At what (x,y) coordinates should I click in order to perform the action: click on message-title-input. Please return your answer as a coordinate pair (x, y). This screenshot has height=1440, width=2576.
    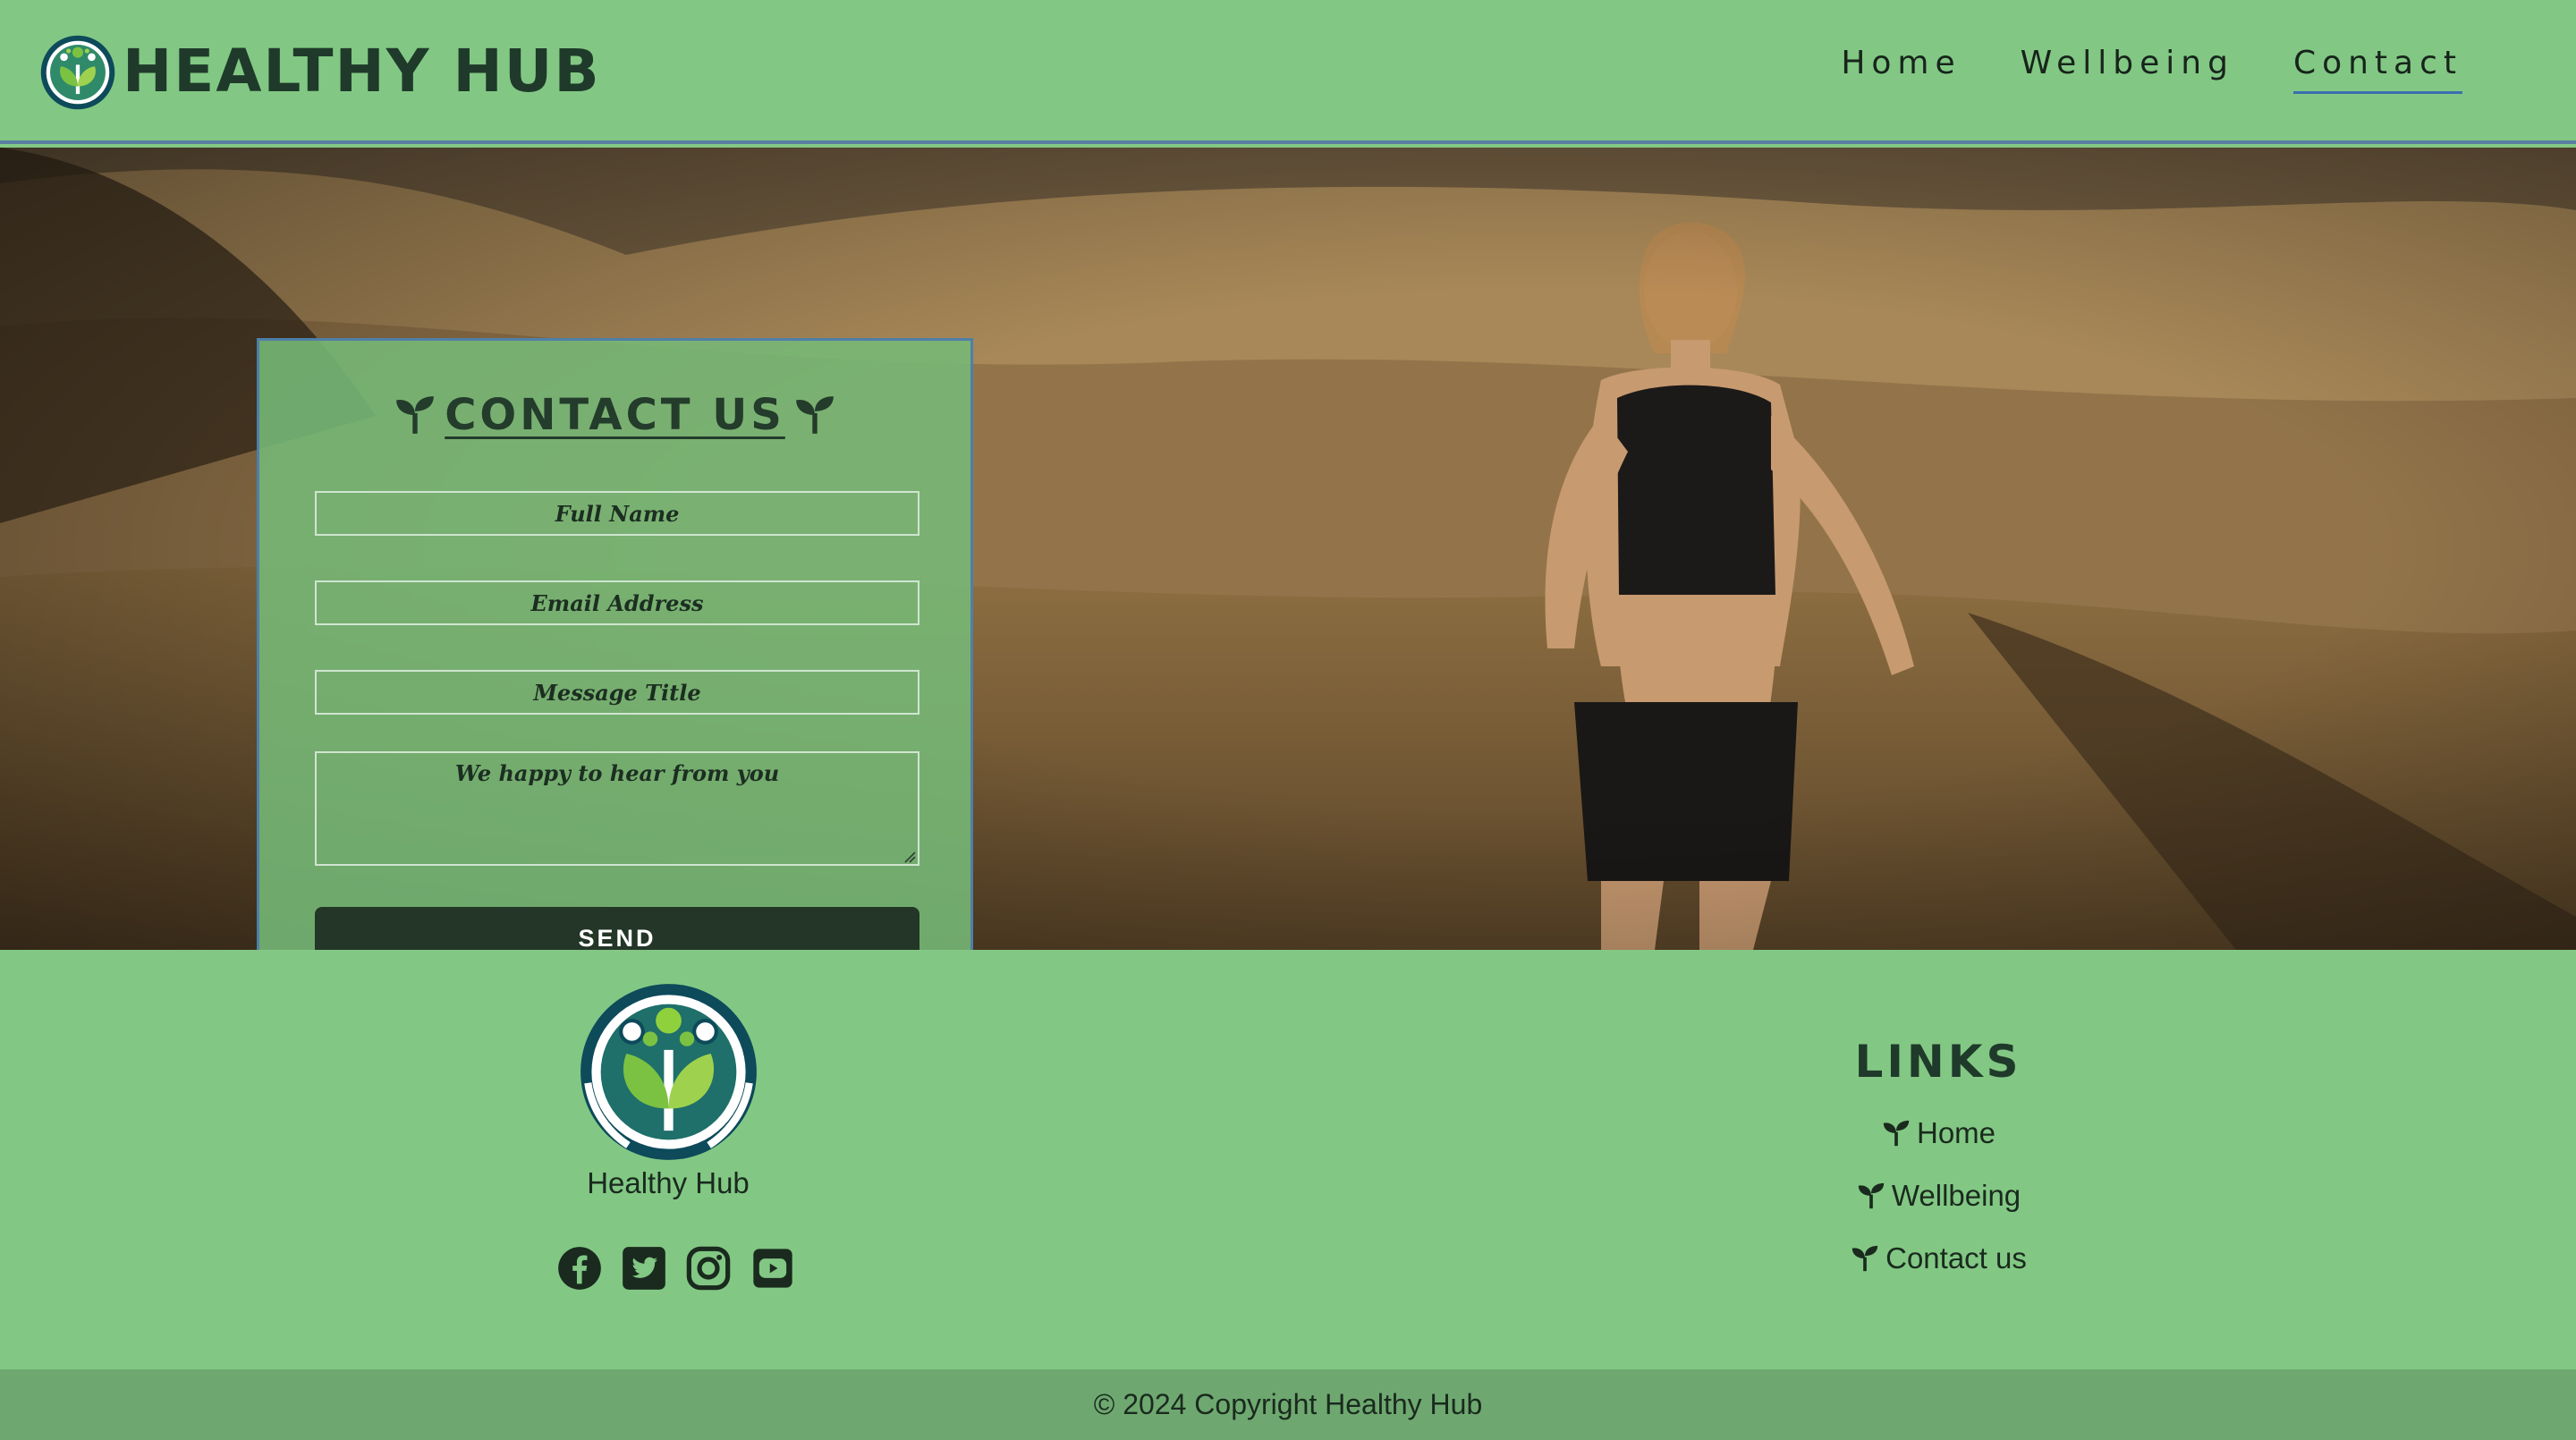
    Looking at the image, I should click on (617, 693).